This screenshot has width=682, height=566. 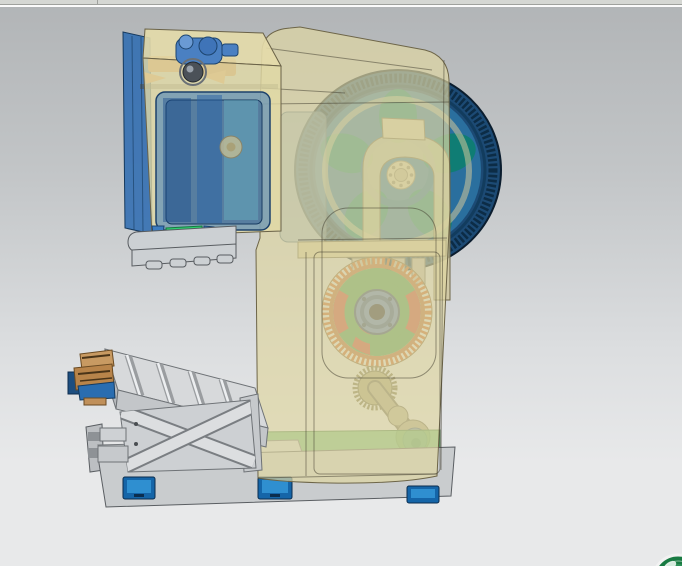 What do you see at coordinates (230, 50) in the screenshot?
I see `clamp-tab` at bounding box center [230, 50].